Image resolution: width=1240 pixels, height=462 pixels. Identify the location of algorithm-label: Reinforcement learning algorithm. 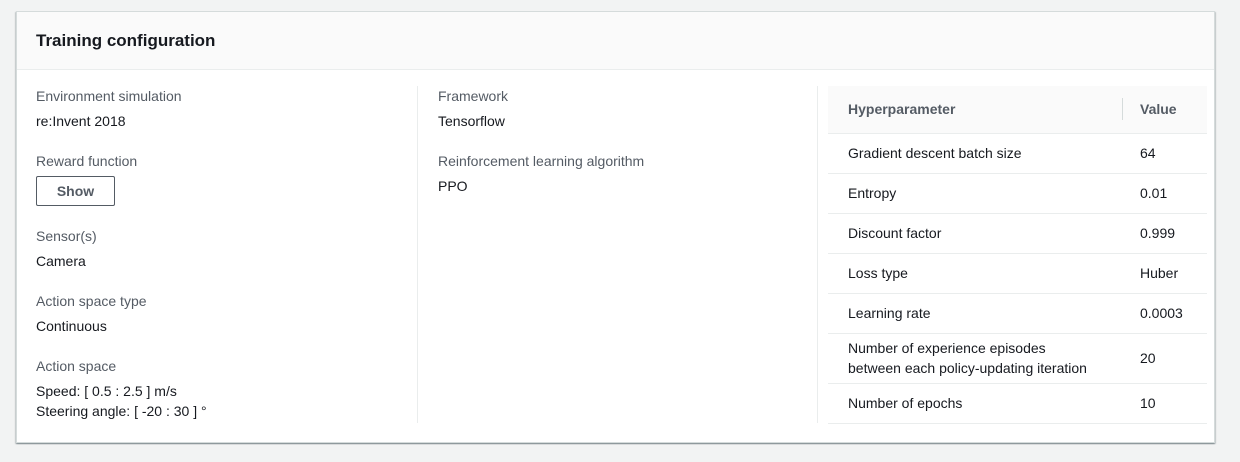
(541, 161).